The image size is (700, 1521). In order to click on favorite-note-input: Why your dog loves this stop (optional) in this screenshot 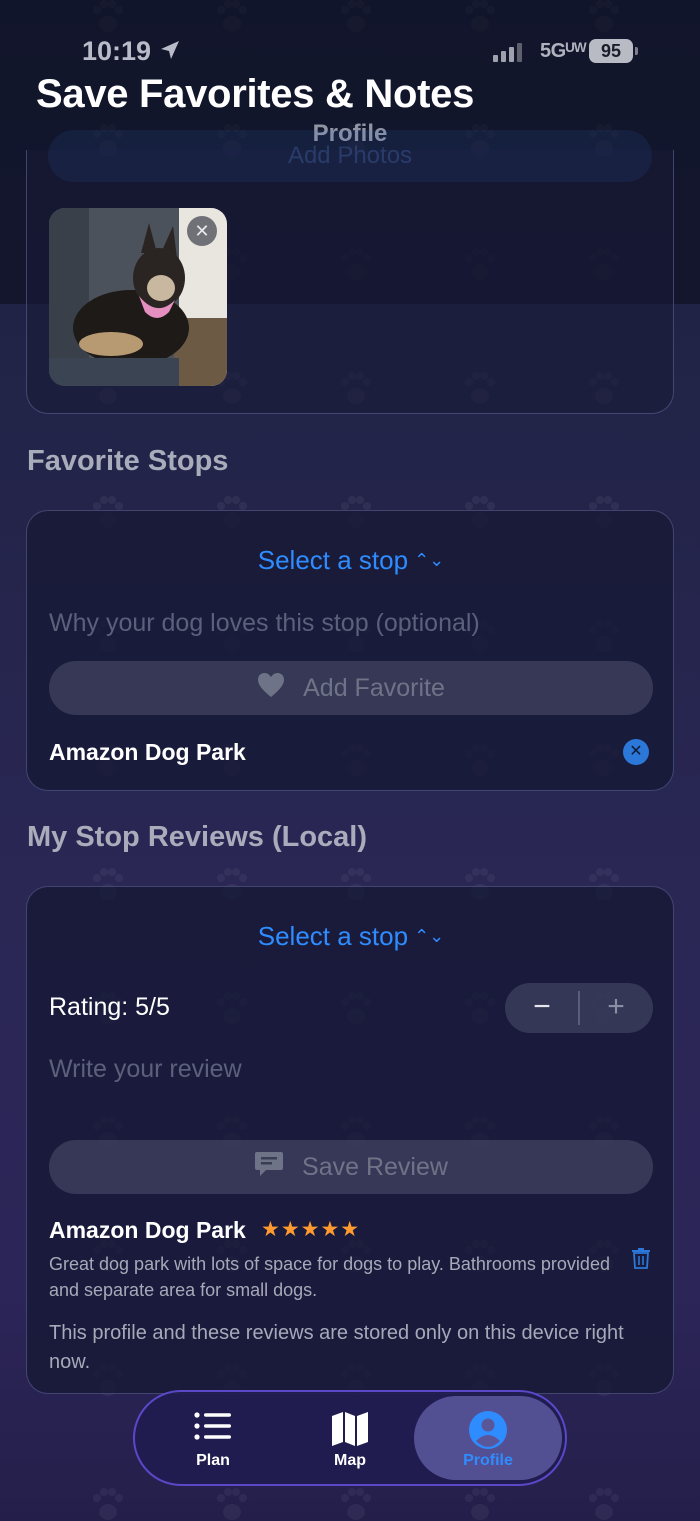, I will do `click(264, 623)`.